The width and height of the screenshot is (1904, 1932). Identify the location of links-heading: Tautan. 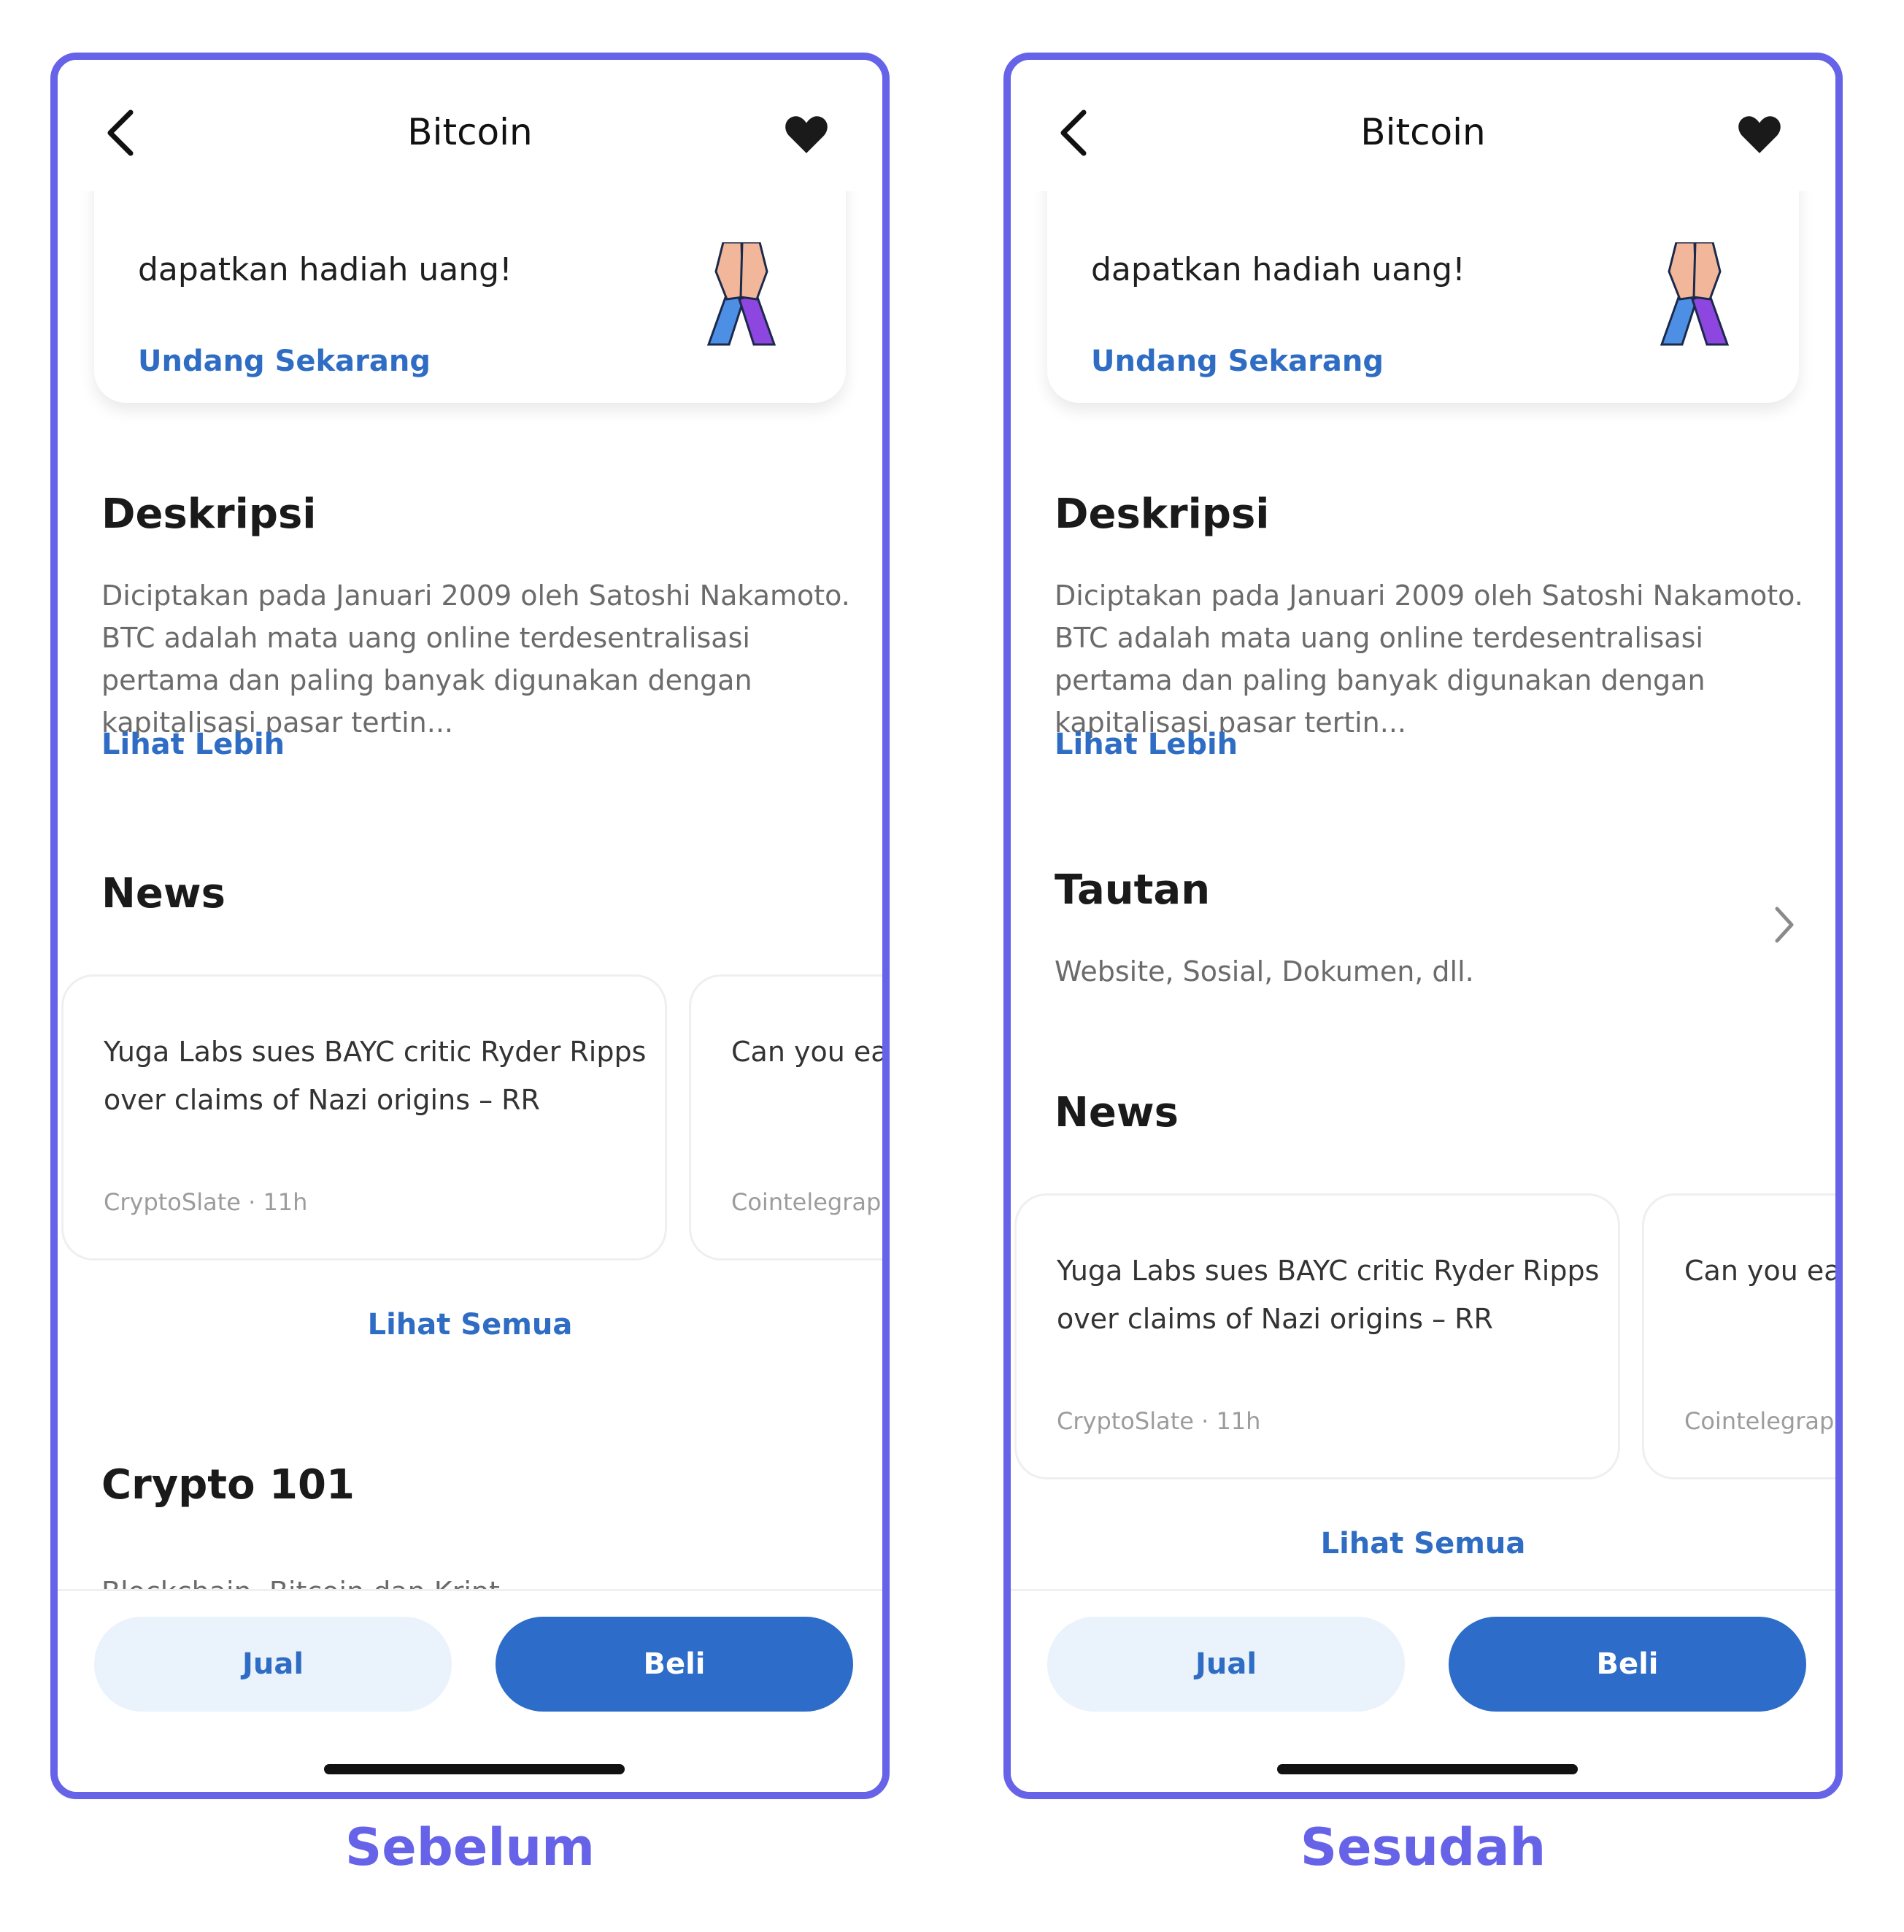
(1133, 890).